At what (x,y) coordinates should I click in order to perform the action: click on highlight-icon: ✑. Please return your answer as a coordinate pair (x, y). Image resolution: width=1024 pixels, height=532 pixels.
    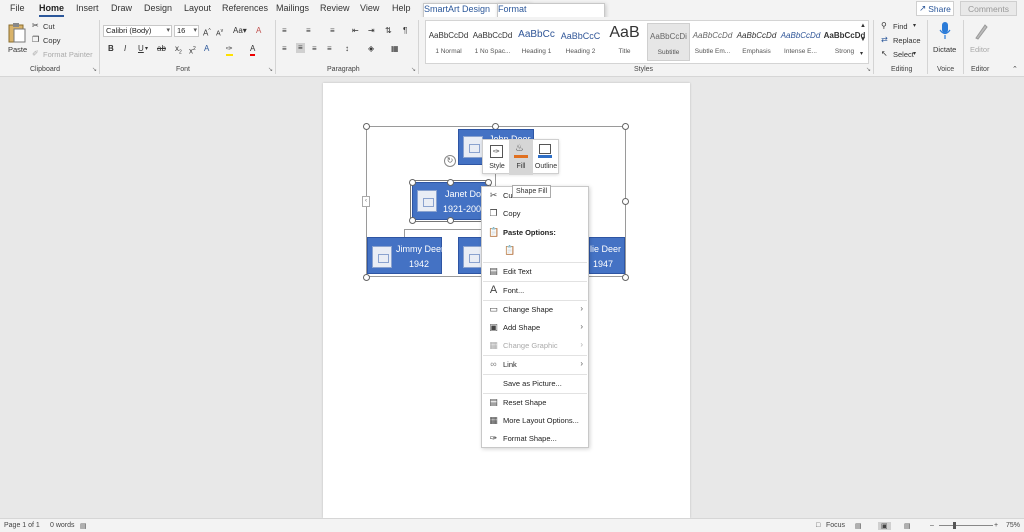
    Looking at the image, I should click on (229, 50).